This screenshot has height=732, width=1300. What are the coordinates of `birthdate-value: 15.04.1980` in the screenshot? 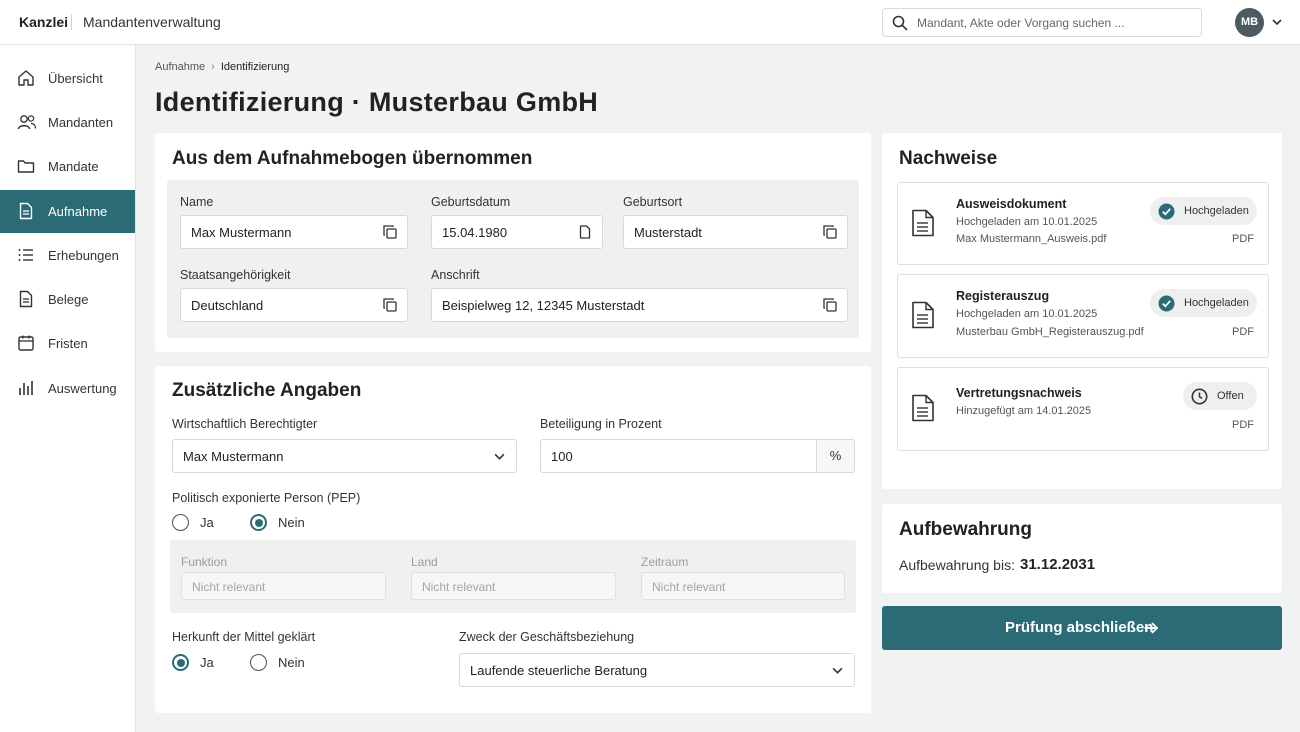 It's located at (475, 232).